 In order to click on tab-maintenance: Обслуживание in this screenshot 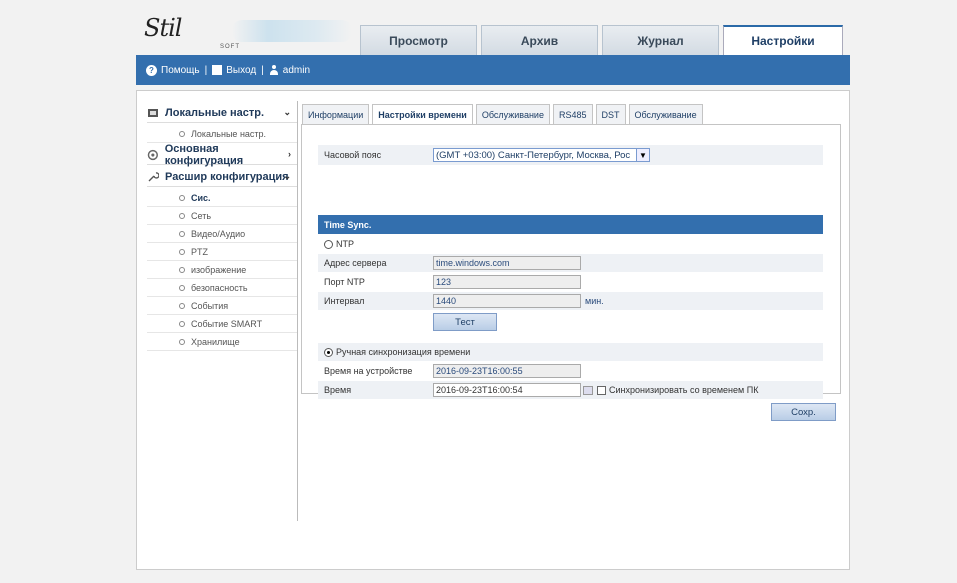, I will do `click(512, 114)`.